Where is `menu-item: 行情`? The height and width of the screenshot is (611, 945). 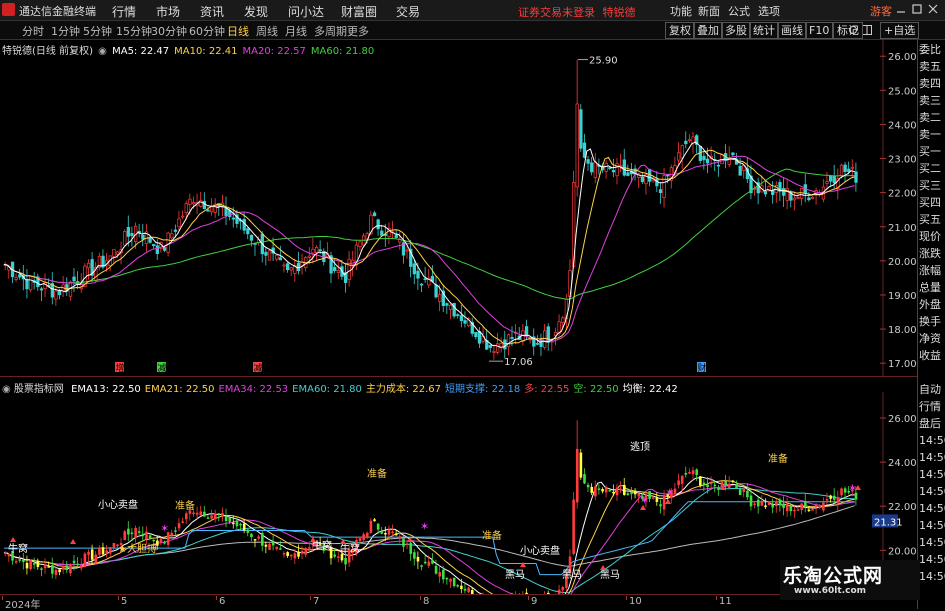
menu-item: 行情 is located at coordinates (124, 11).